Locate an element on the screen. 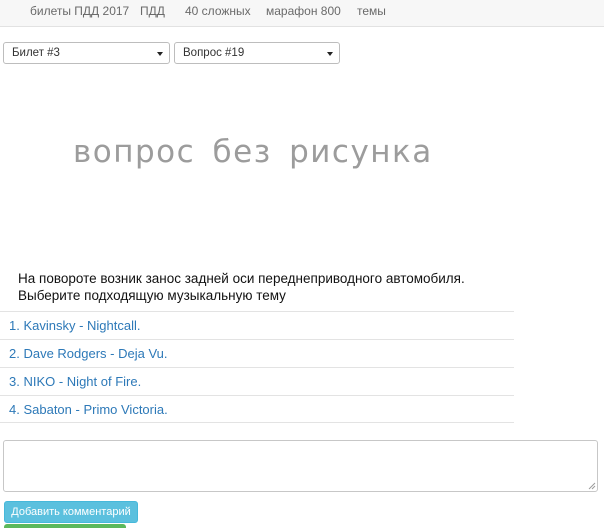  answer-option-3: 3. NIKO - Night of Fire. is located at coordinates (257, 381).